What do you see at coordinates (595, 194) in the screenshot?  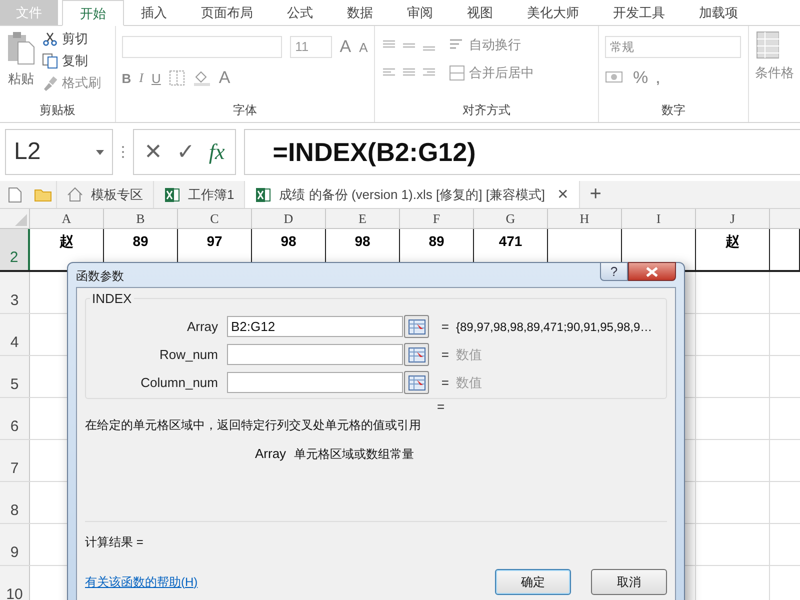 I see `new-tab-button: +` at bounding box center [595, 194].